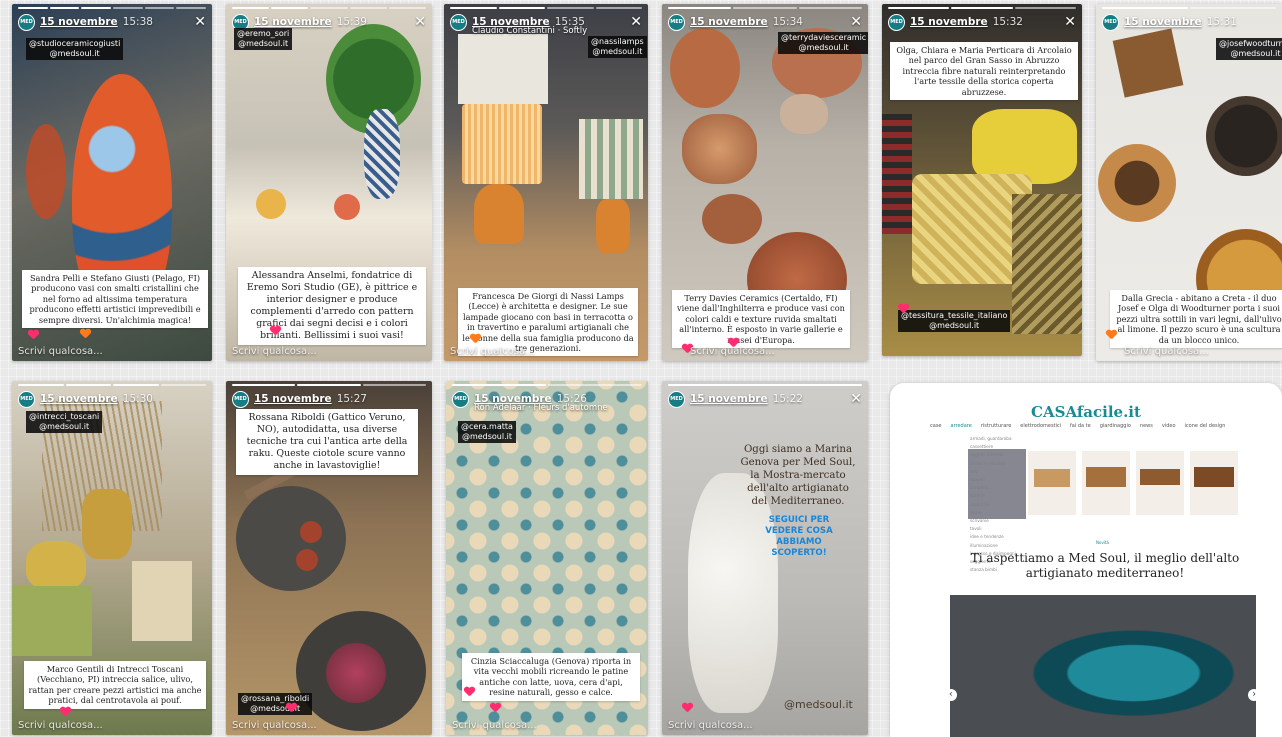 The width and height of the screenshot is (1282, 737). I want to click on music-label: Ron Adelaar · Fleurs d'automne, so click(541, 408).